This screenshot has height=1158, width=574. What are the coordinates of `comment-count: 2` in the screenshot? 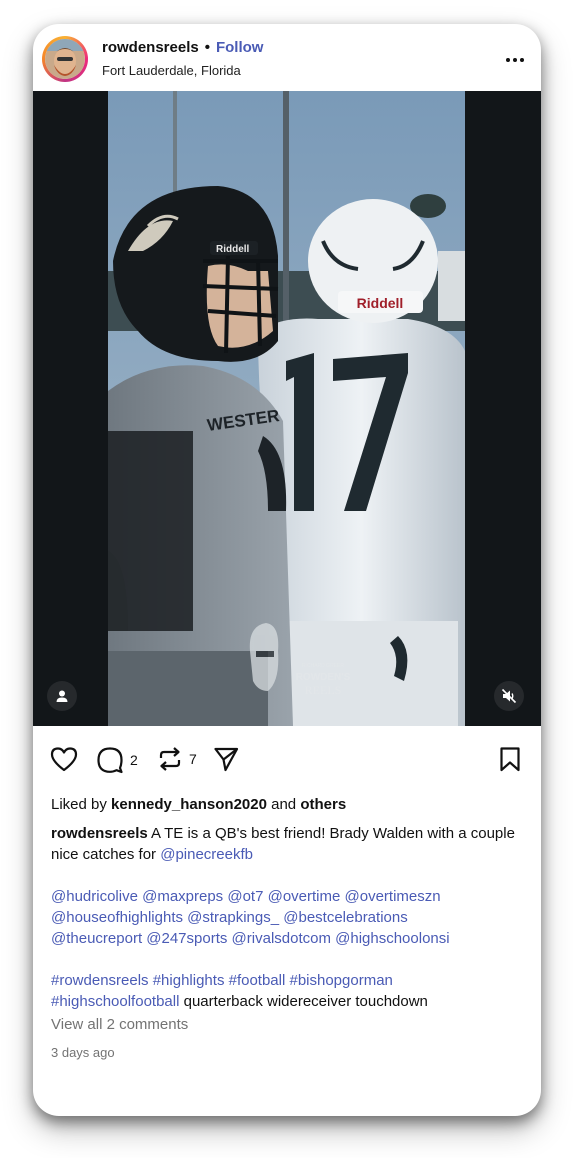 It's located at (134, 760).